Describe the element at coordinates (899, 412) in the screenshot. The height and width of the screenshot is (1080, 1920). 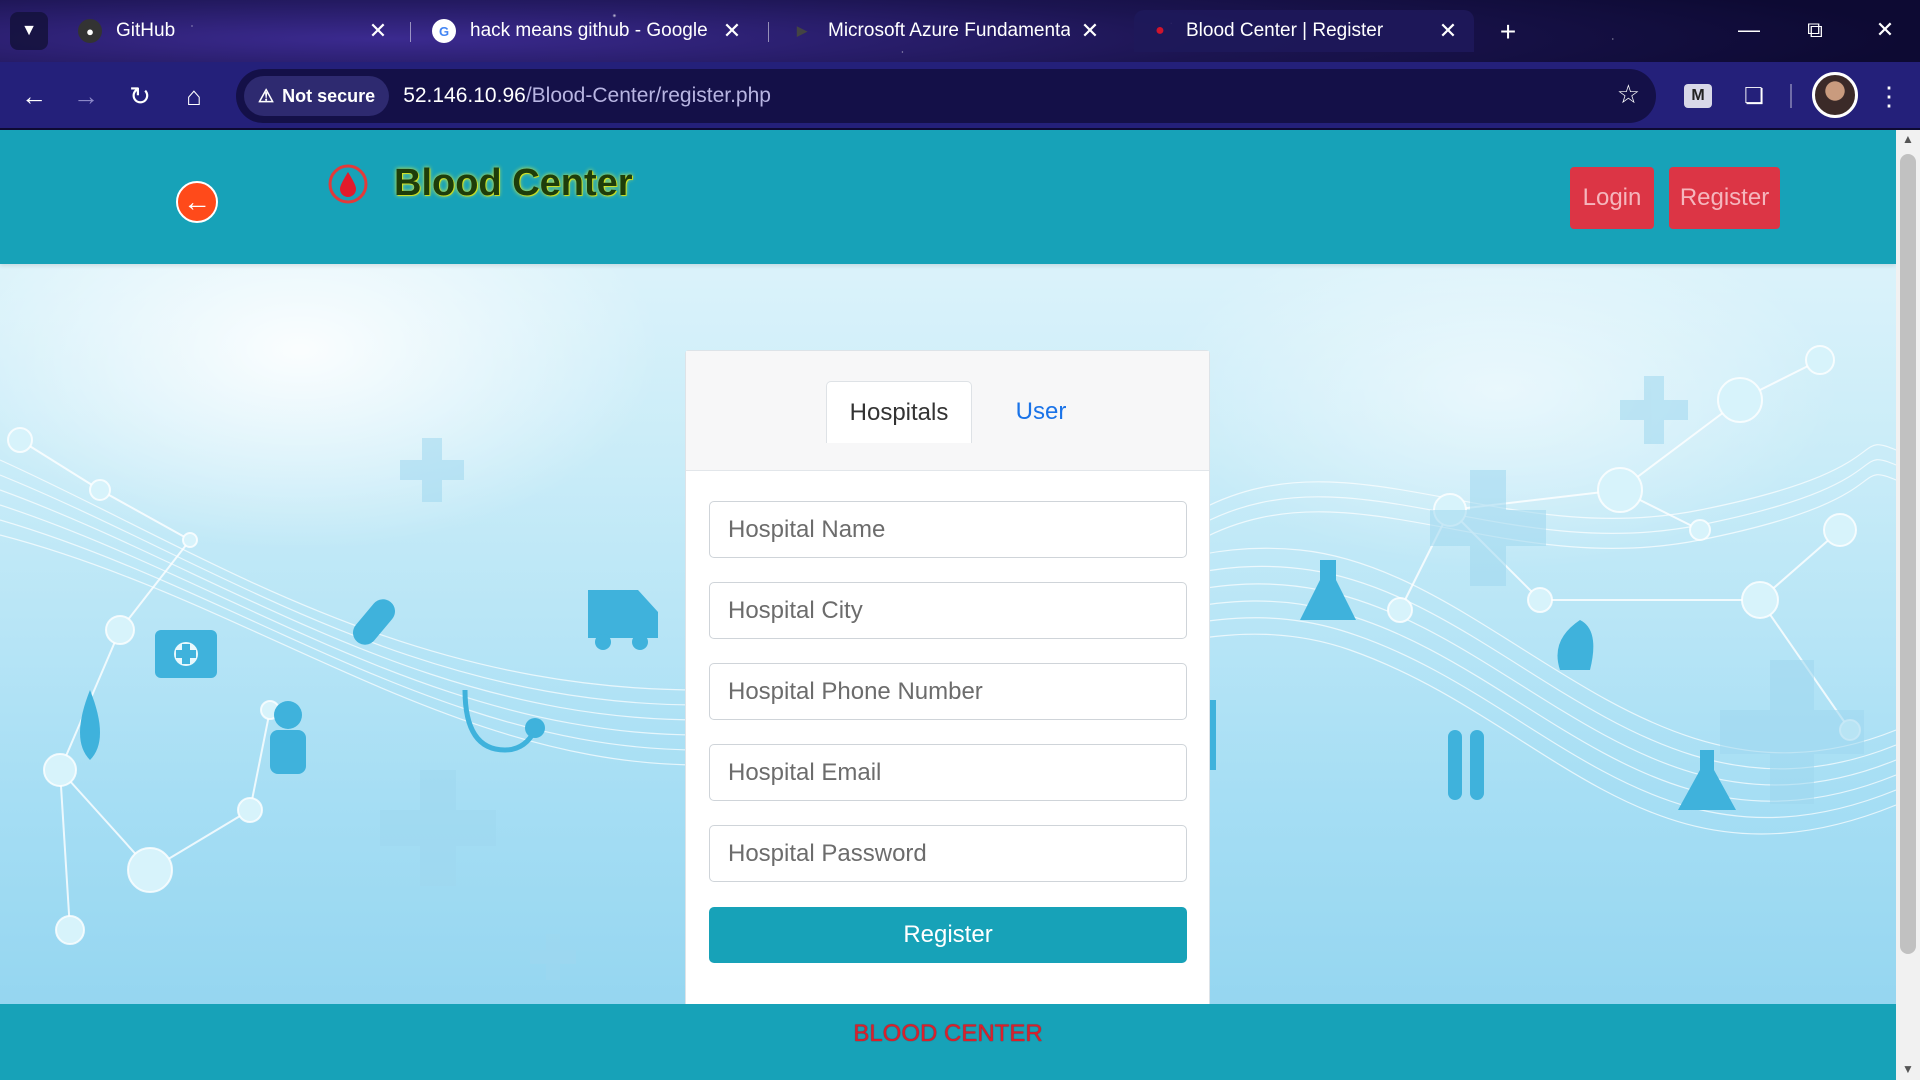
I see `tab-hospitals: Hospitals` at that location.